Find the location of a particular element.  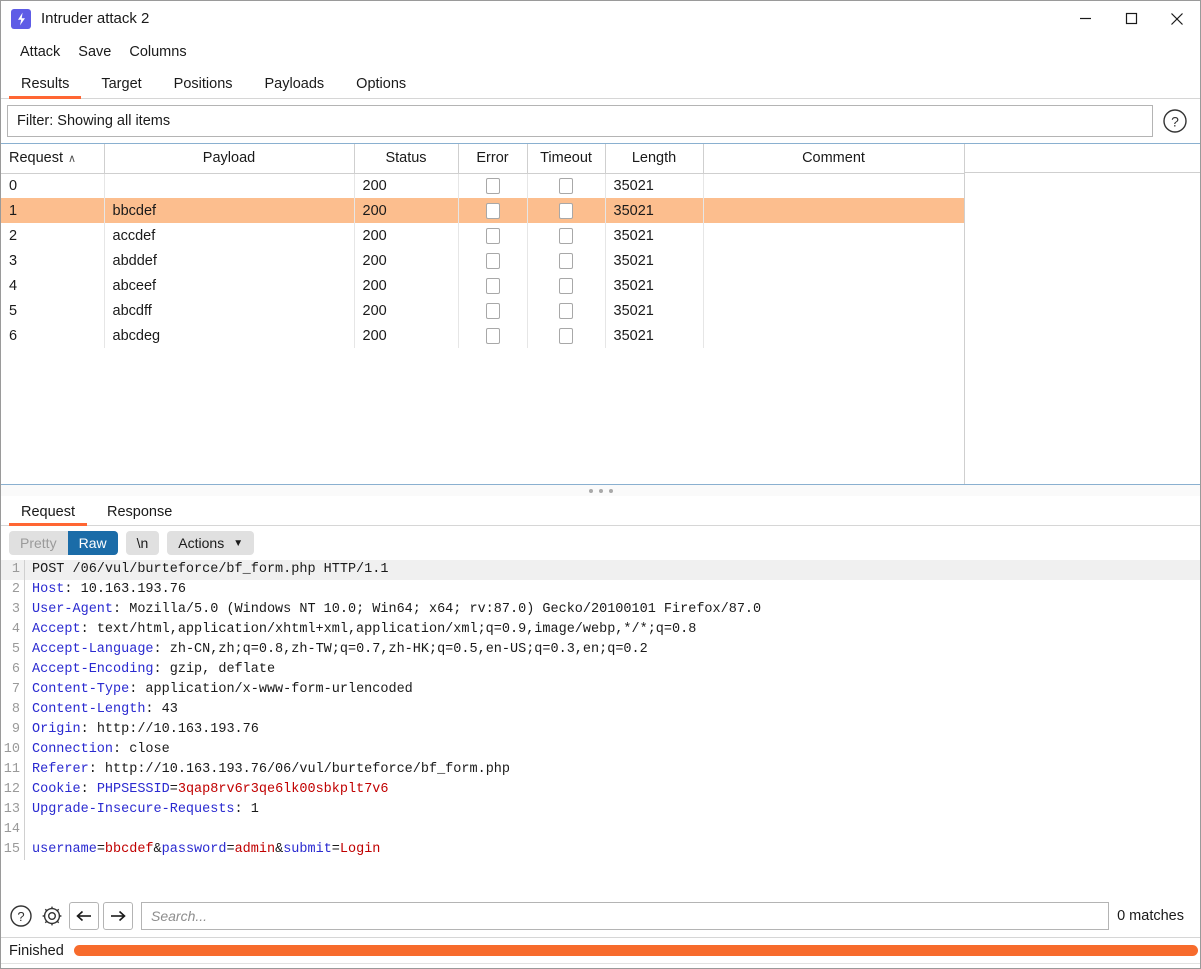

filter-bar: Filter: Showing all items ? is located at coordinates (600, 121).